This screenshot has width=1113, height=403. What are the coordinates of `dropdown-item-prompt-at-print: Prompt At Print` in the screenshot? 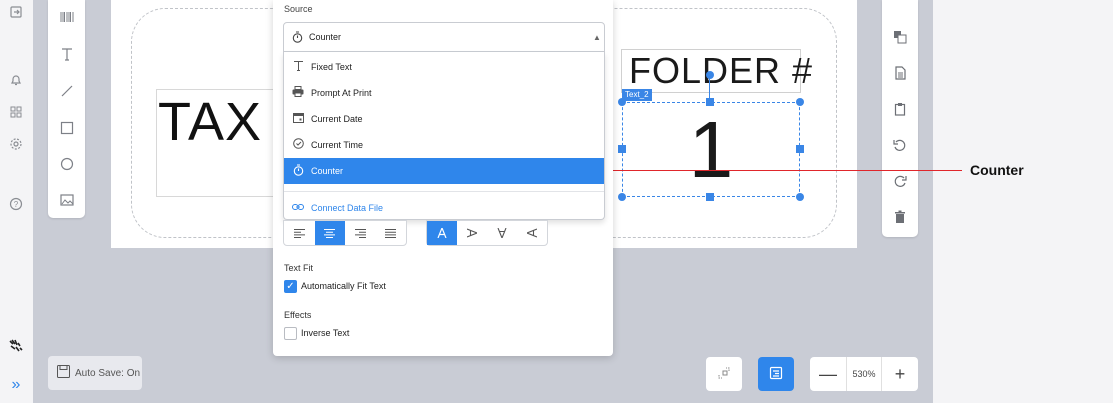 It's located at (444, 93).